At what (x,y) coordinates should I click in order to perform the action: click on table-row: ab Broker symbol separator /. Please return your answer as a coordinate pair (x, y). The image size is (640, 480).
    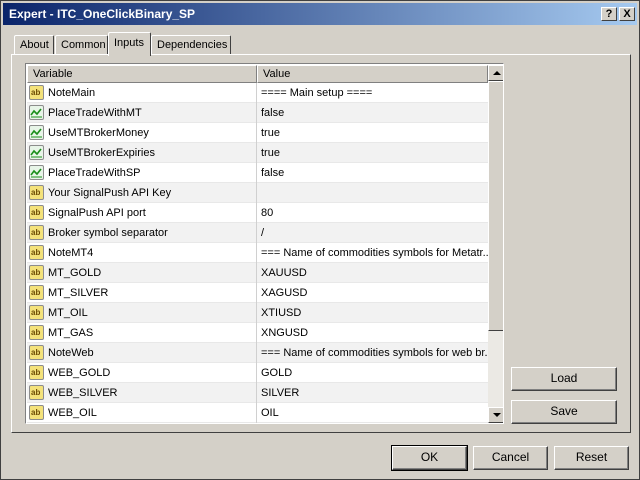
    Looking at the image, I should click on (257, 233).